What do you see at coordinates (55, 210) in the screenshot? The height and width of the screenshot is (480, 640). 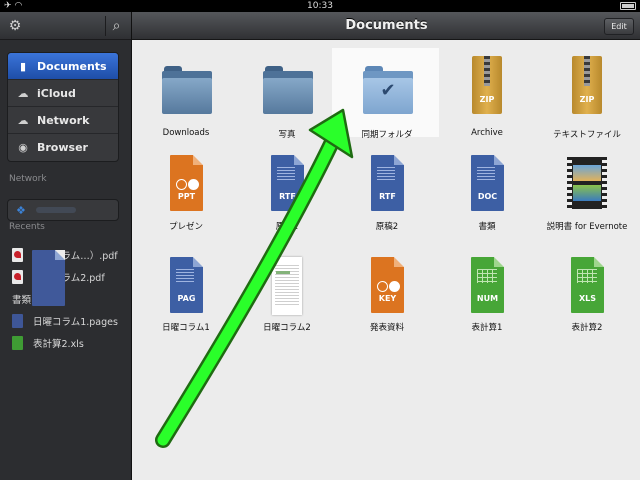 I see `network-account-name-blurred` at bounding box center [55, 210].